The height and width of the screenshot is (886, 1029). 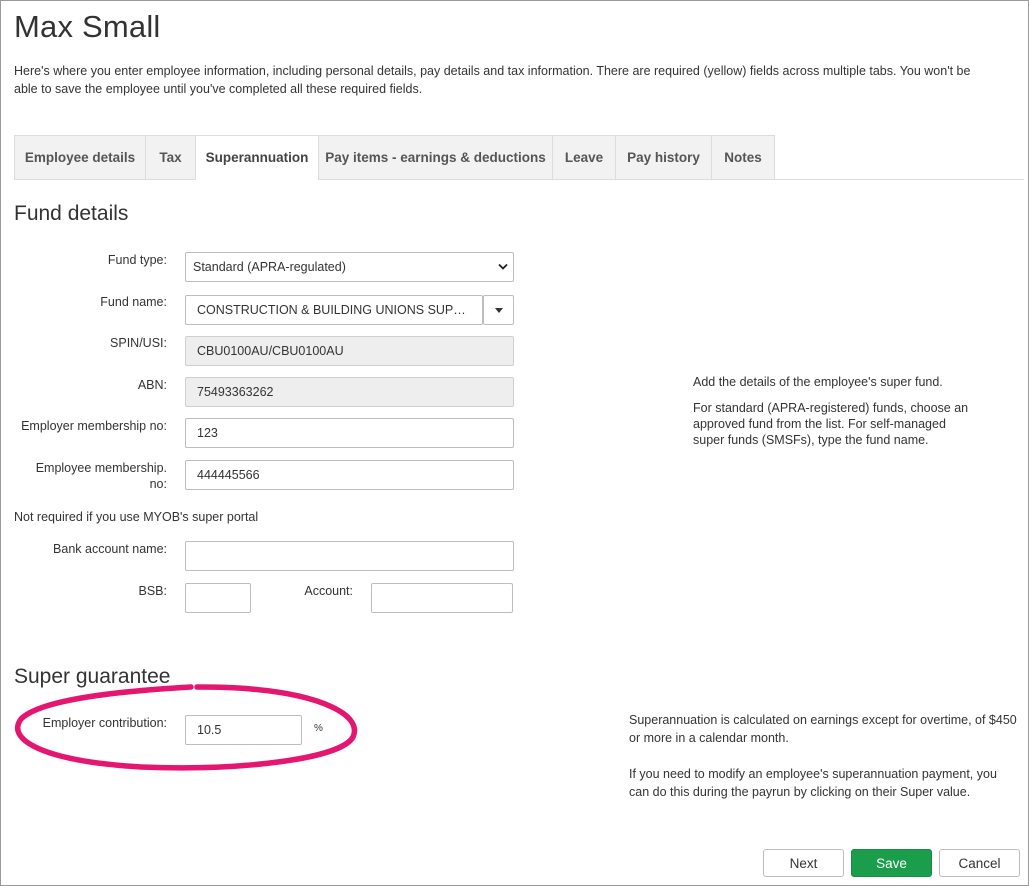 What do you see at coordinates (435, 157) in the screenshot?
I see `tab-pay-items: Pay items - earnings & deductions` at bounding box center [435, 157].